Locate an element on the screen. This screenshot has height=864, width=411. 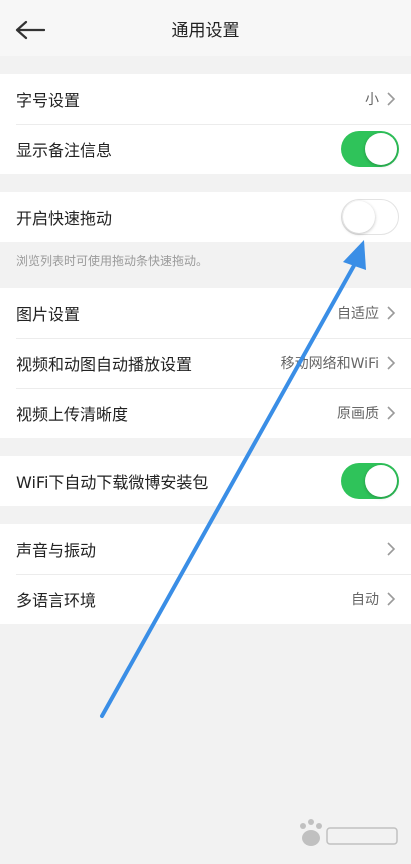
sound-vibration-row: 声音与振动 is located at coordinates (205, 549).